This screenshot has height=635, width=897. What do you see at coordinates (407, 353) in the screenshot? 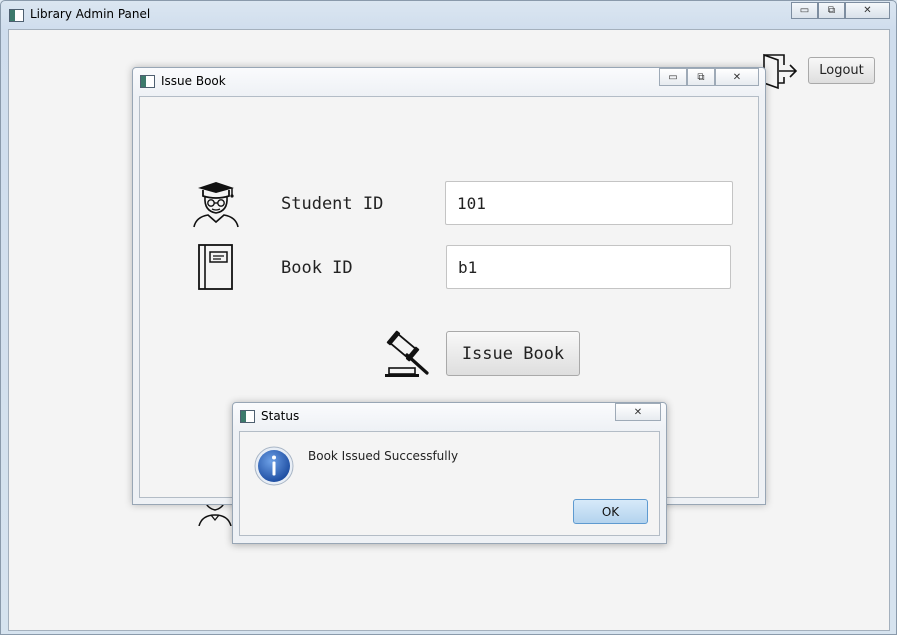
I see `gavel-icon` at bounding box center [407, 353].